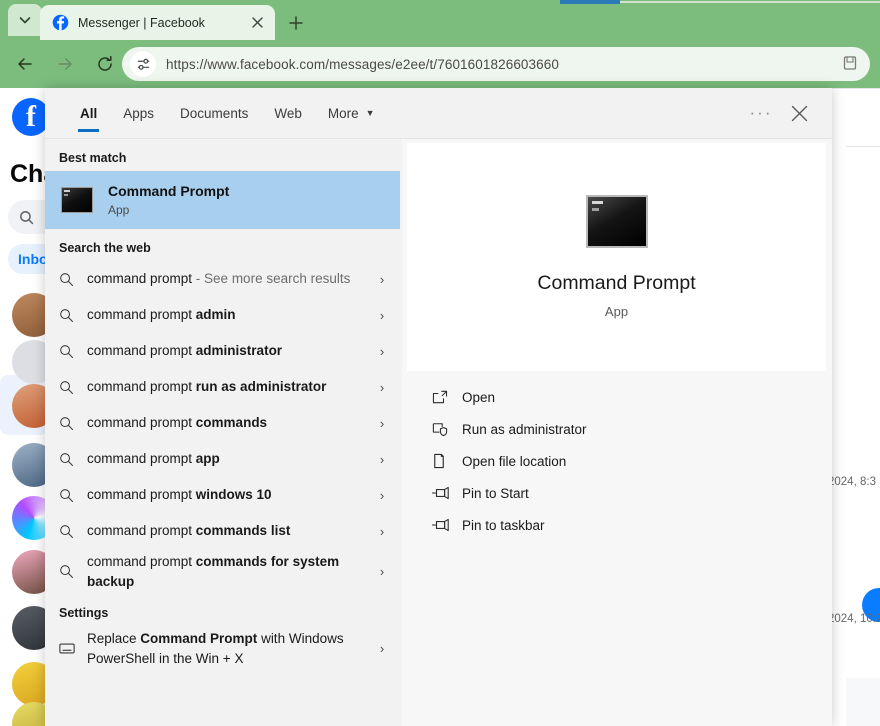  What do you see at coordinates (93, 158) in the screenshot?
I see `group-label-best-match: Best match` at bounding box center [93, 158].